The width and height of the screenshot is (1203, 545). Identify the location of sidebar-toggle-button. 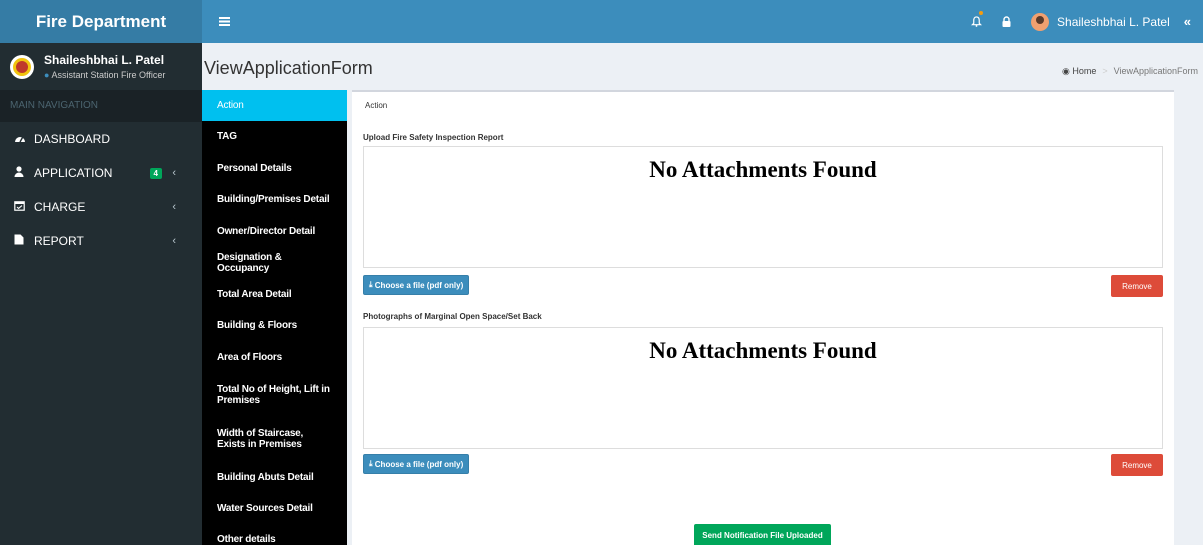
(224, 21).